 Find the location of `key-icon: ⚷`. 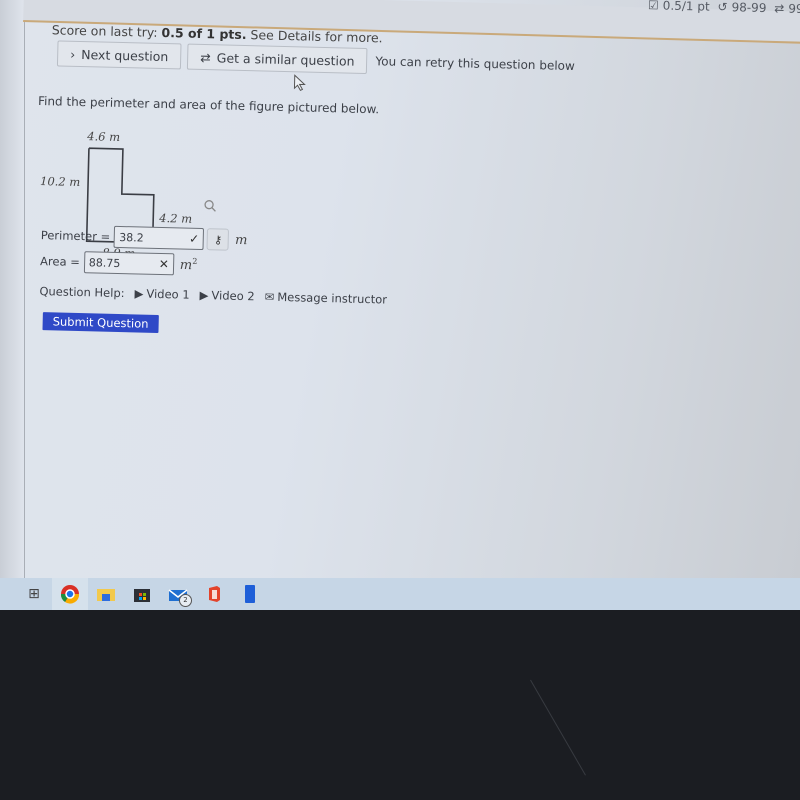

key-icon: ⚷ is located at coordinates (218, 239).